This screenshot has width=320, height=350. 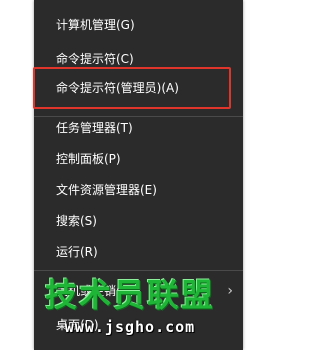 I want to click on menu-item-search: 搜索(S), so click(x=138, y=221).